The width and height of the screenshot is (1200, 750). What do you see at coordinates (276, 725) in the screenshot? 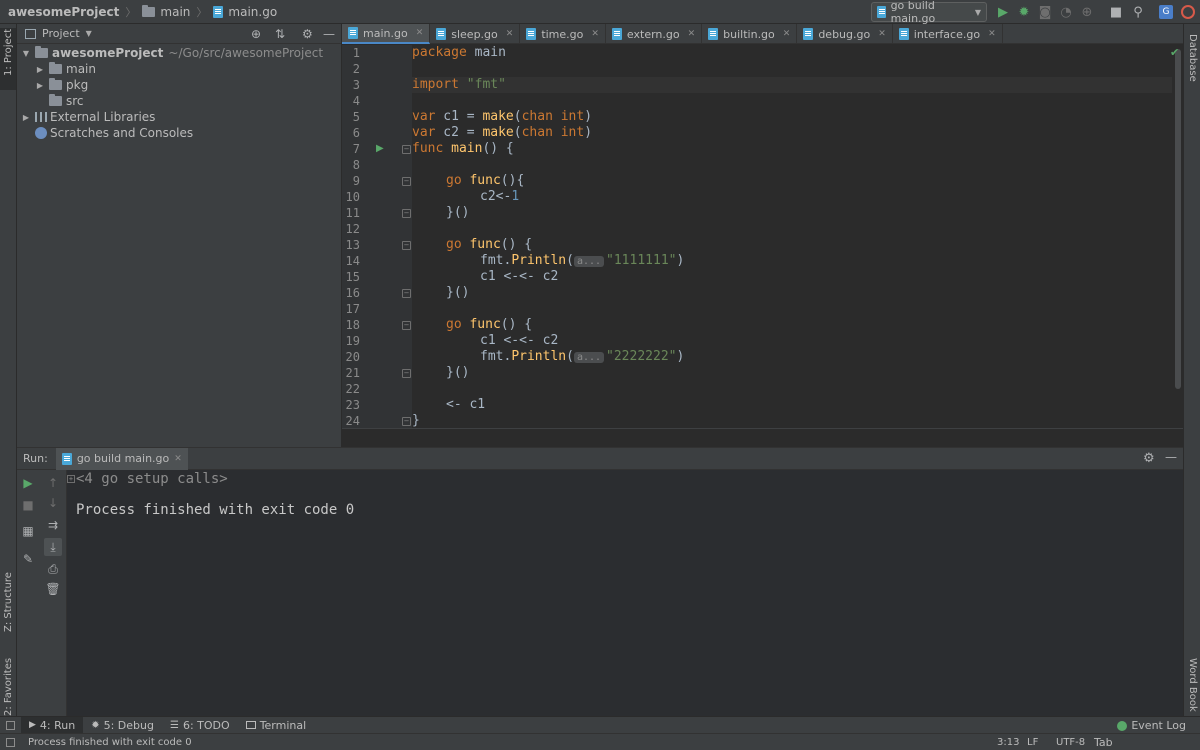
I see `tab-terminal: Terminal` at bounding box center [276, 725].